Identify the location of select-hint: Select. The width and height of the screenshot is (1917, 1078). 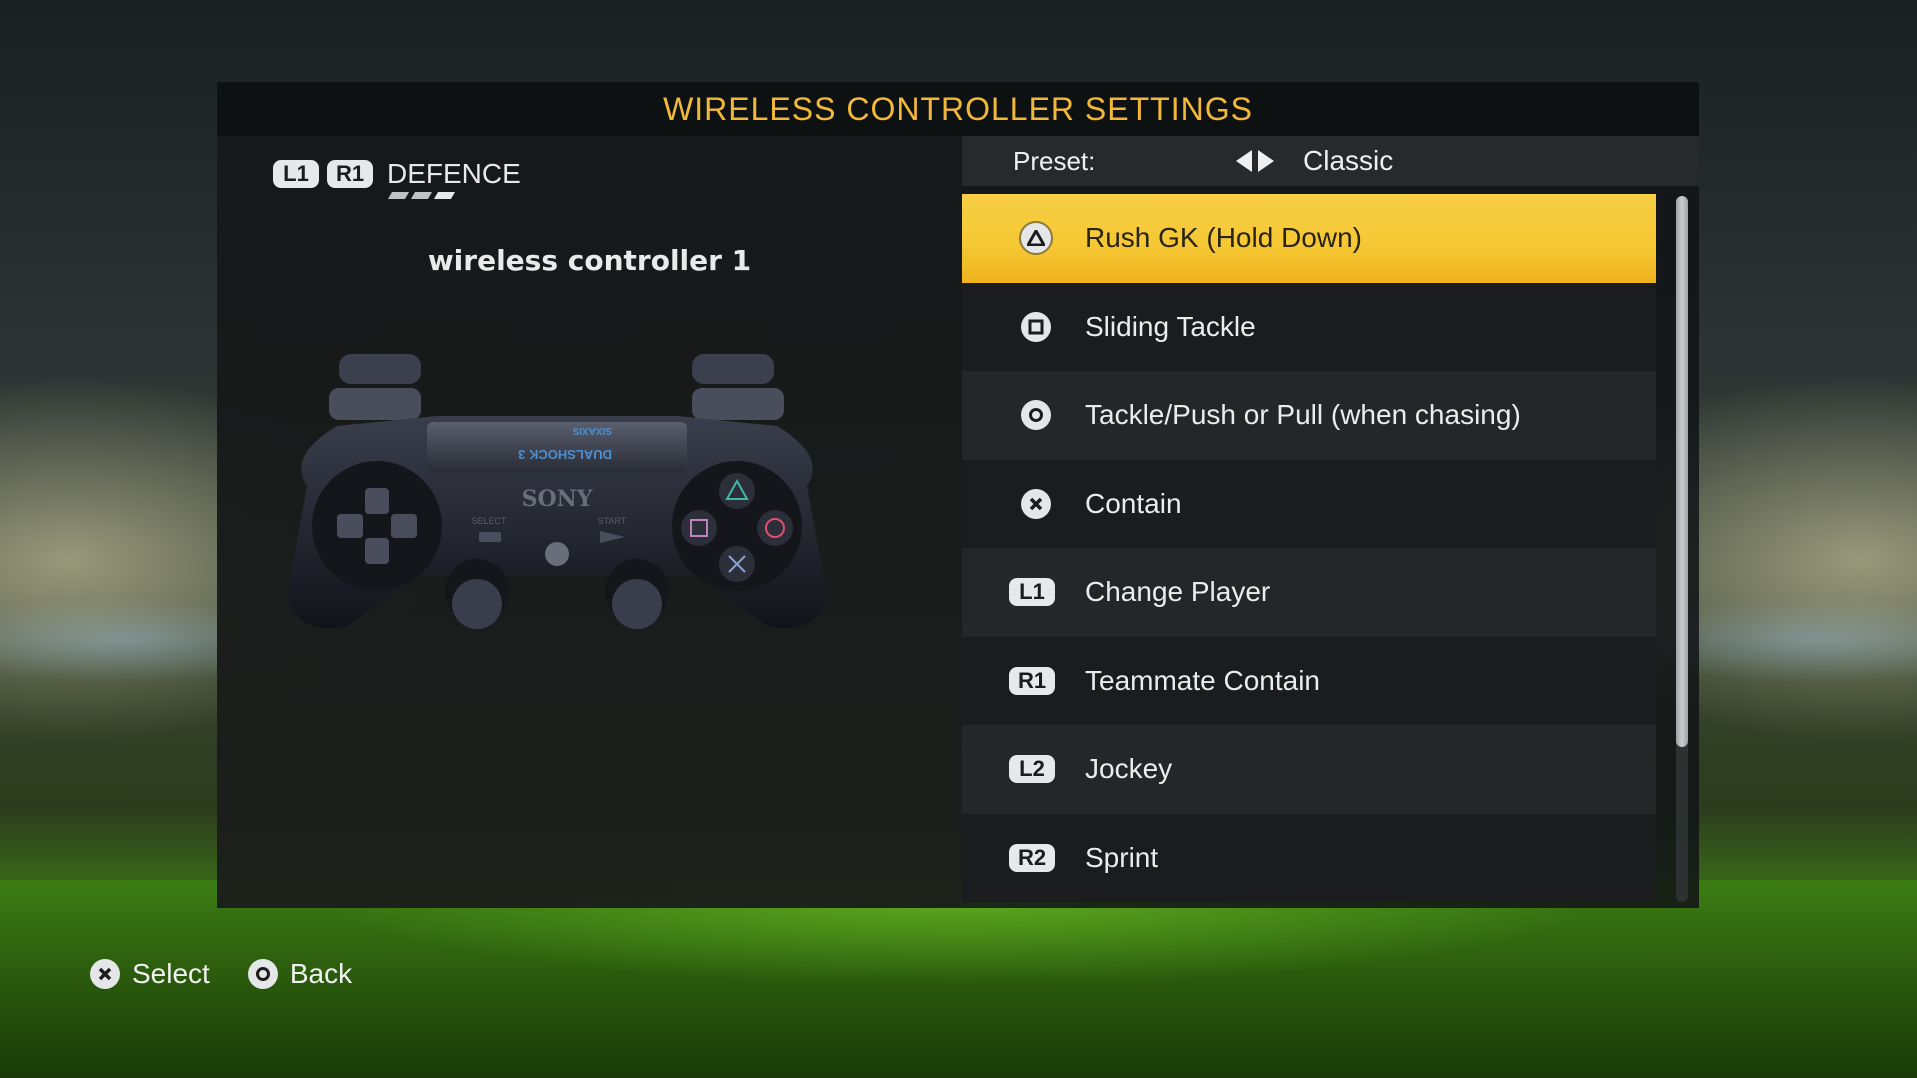
(150, 974).